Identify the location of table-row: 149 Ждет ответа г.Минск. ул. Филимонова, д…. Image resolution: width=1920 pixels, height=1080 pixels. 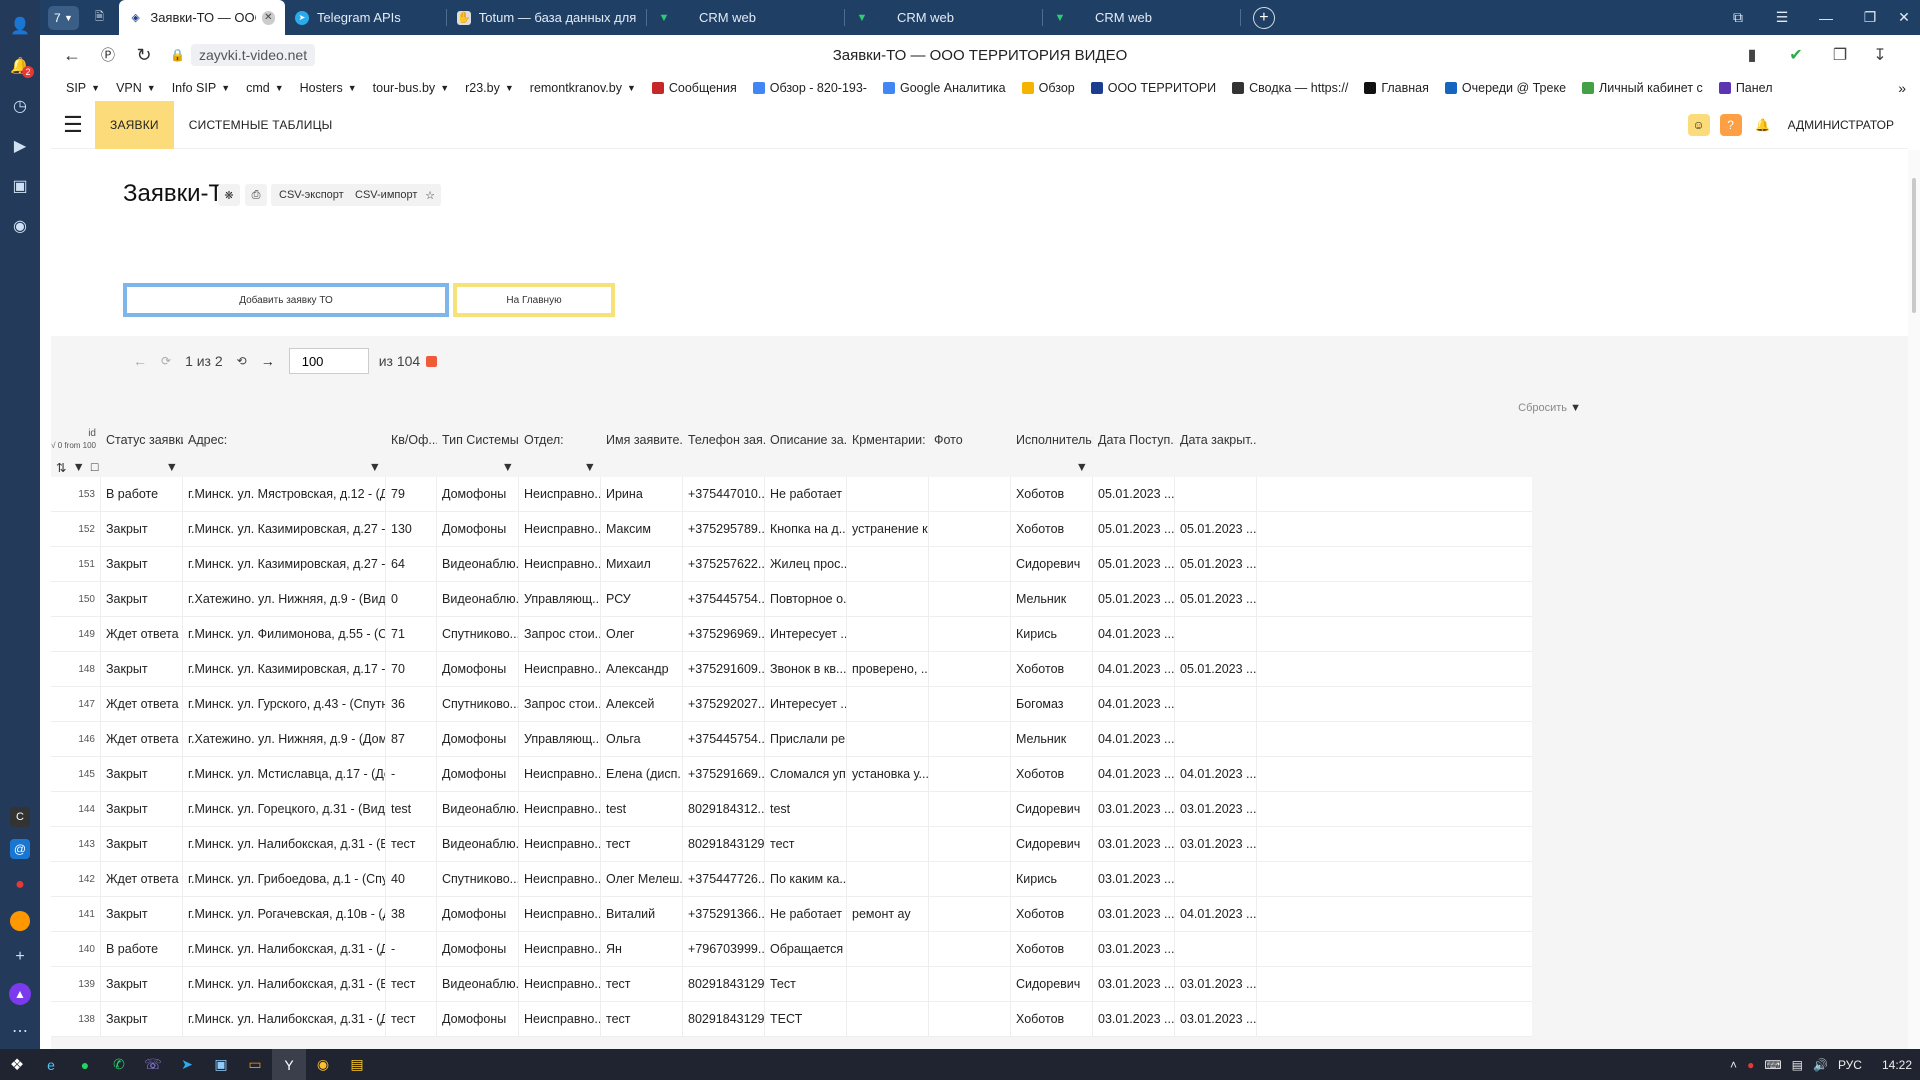
(791, 634).